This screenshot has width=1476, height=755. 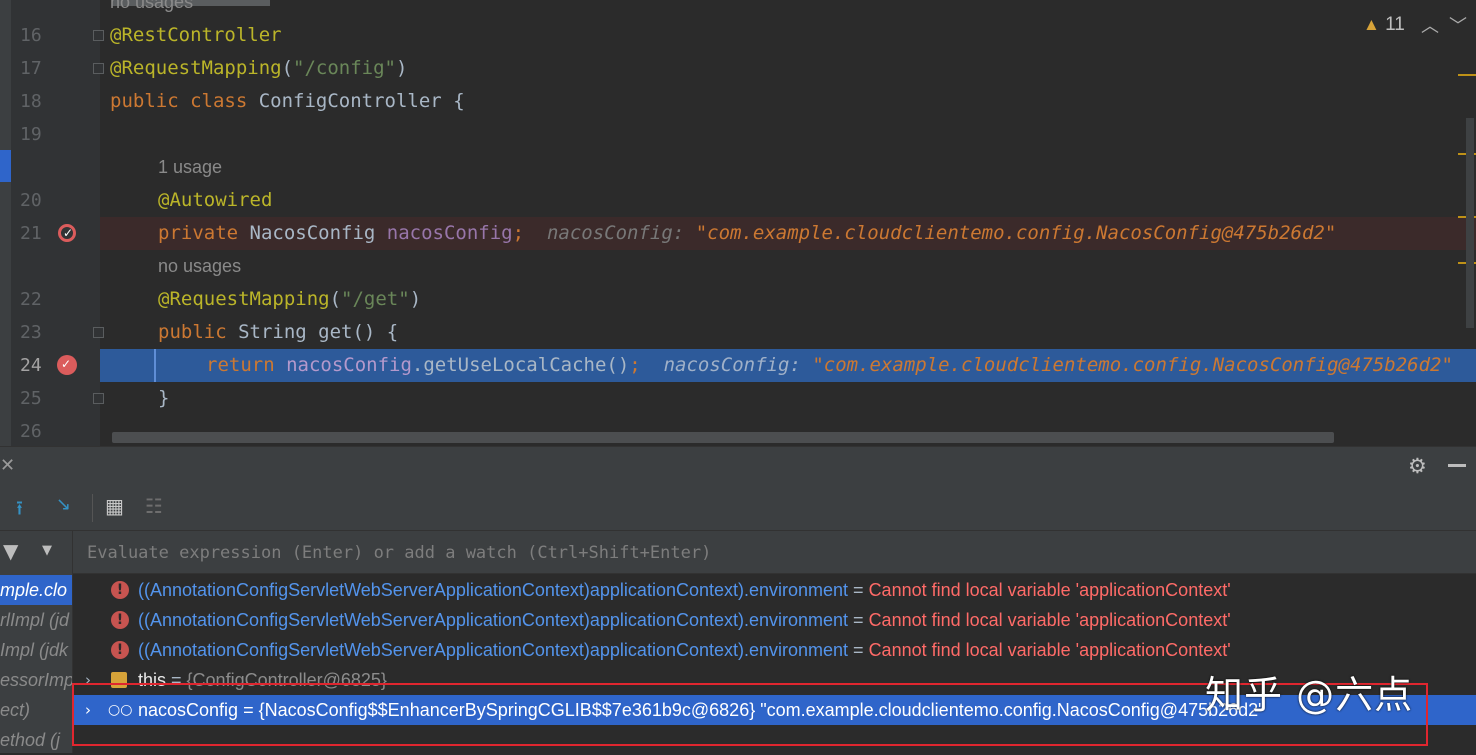 What do you see at coordinates (1309, 695) in the screenshot?
I see `watermark: 知乎 @六点` at bounding box center [1309, 695].